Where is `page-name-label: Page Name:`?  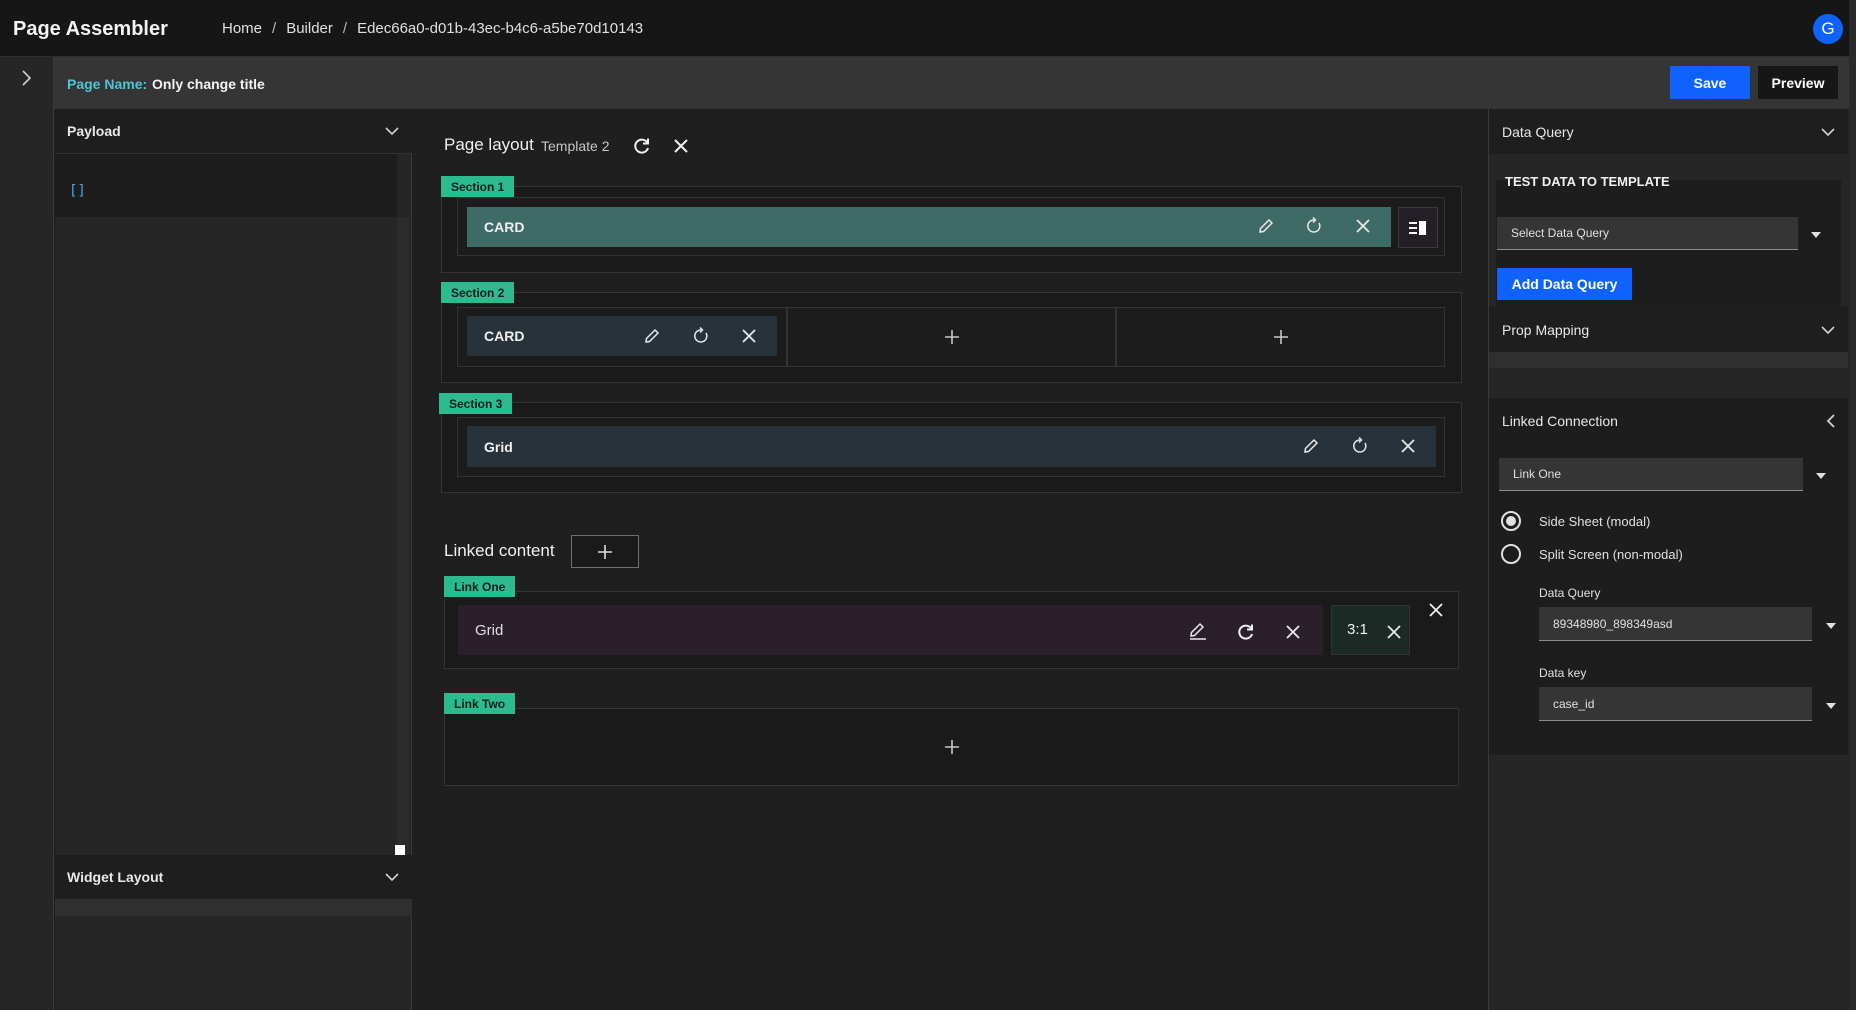
page-name-label: Page Name: is located at coordinates (107, 84).